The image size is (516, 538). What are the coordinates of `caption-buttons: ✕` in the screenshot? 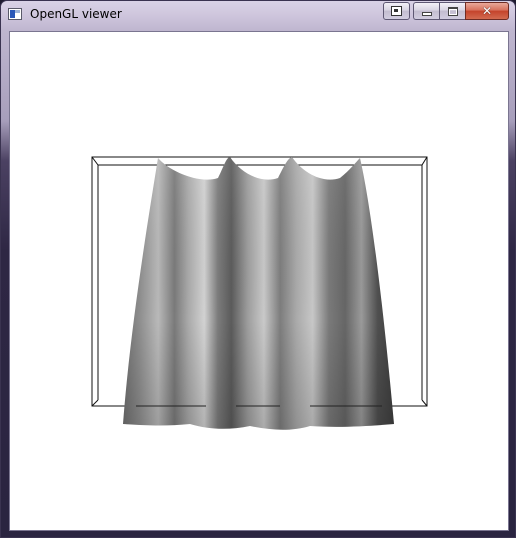 It's located at (446, 11).